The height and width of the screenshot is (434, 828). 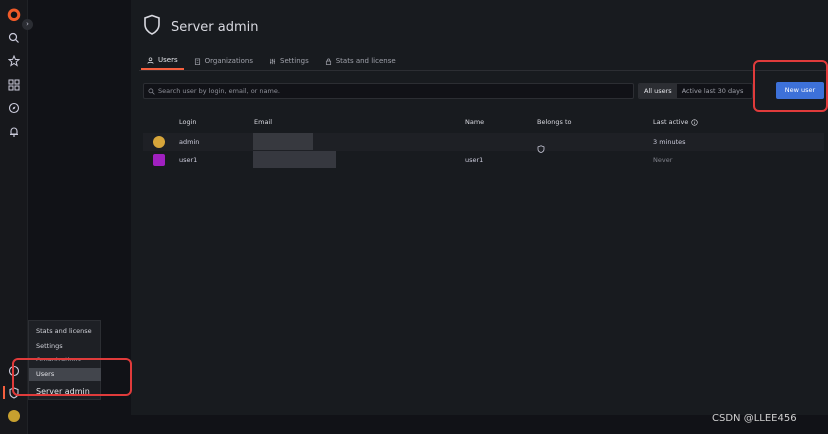 I want to click on page-header: Server admin, so click(x=201, y=27).